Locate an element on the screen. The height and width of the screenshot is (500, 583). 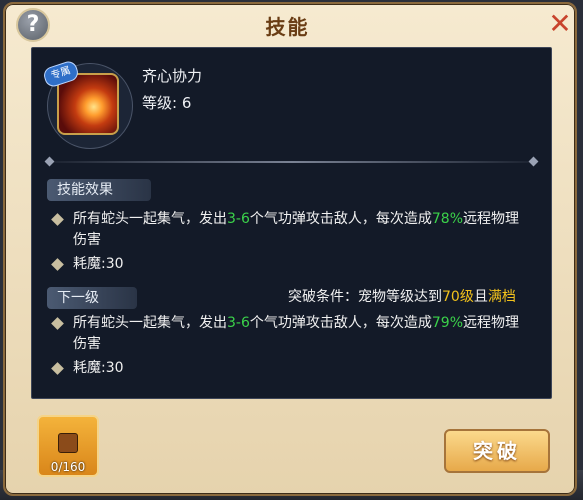
section-divider is located at coordinates (292, 162).